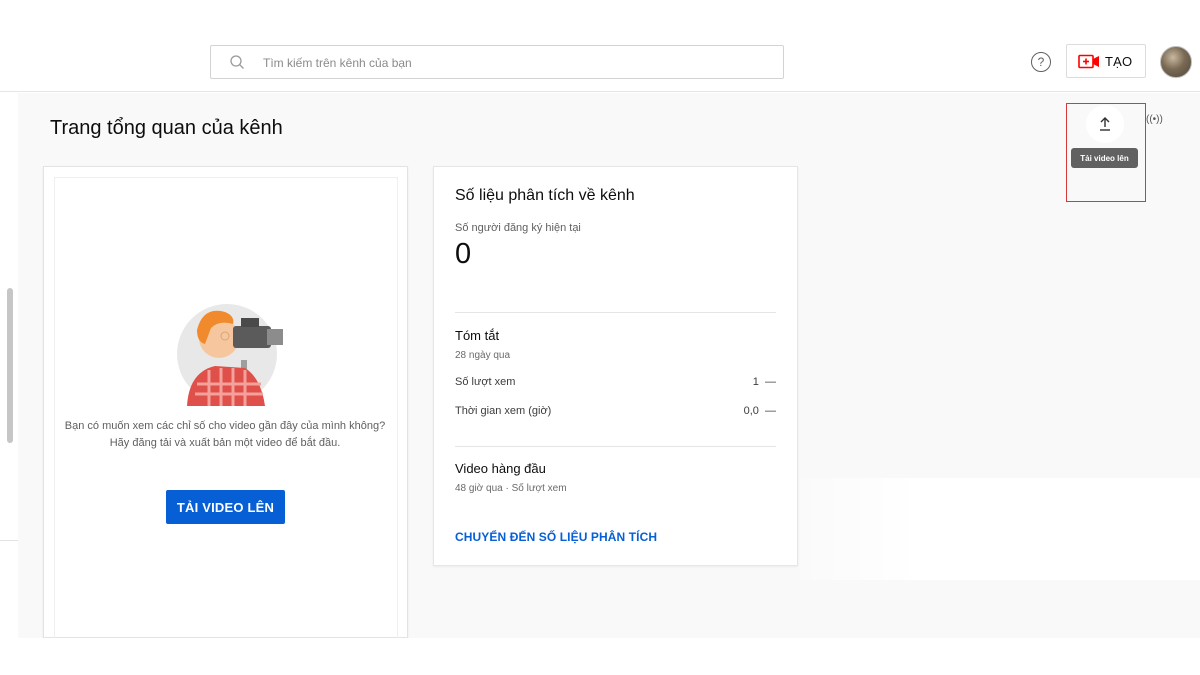 Image resolution: width=1200 pixels, height=675 pixels. What do you see at coordinates (1176, 62) in the screenshot?
I see `avatar` at bounding box center [1176, 62].